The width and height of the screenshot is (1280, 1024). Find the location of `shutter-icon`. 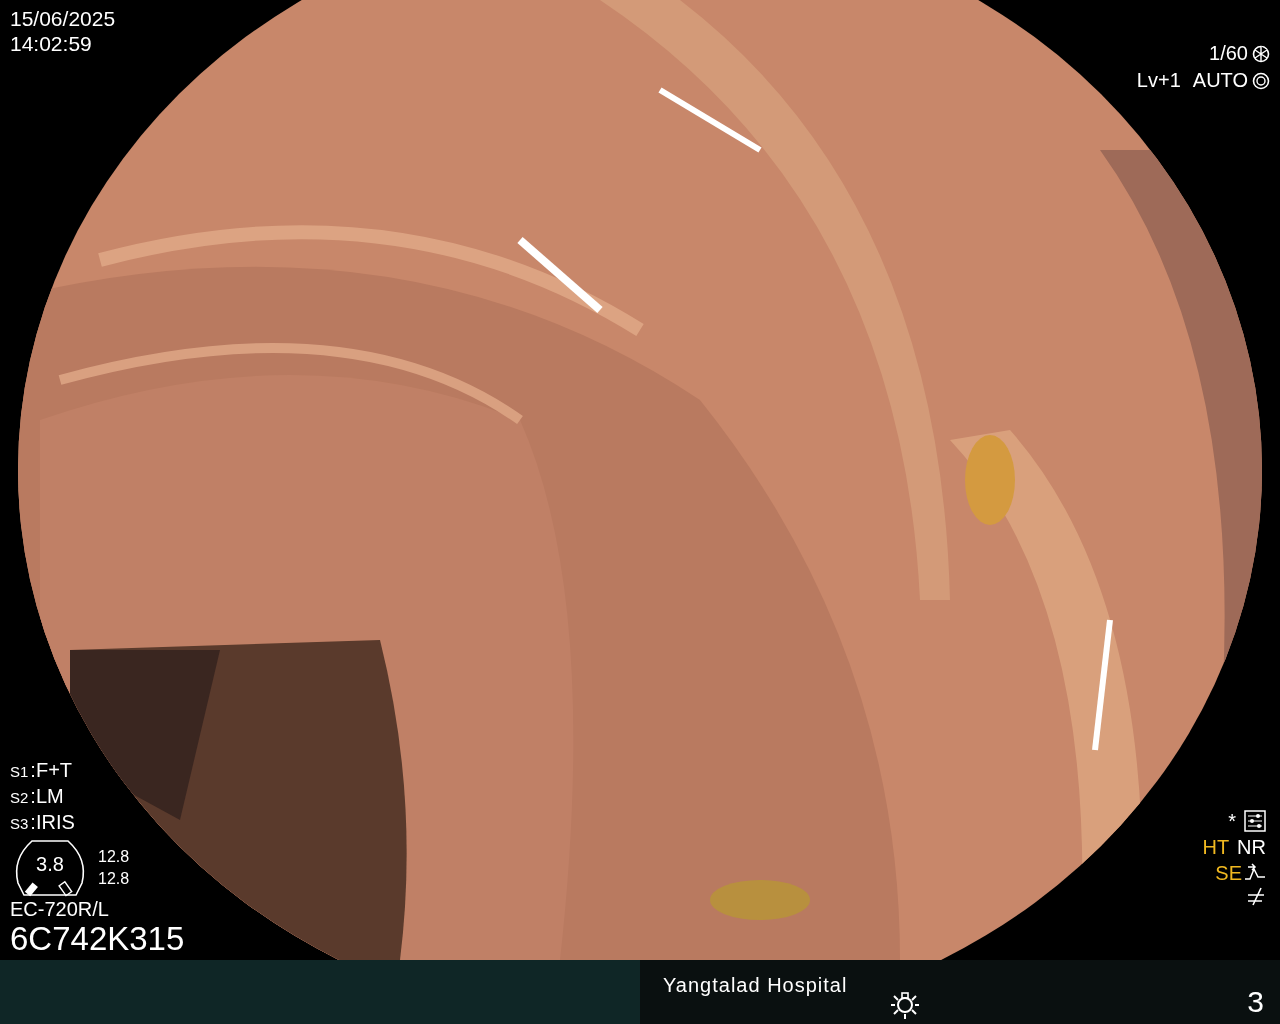

shutter-icon is located at coordinates (1261, 80).